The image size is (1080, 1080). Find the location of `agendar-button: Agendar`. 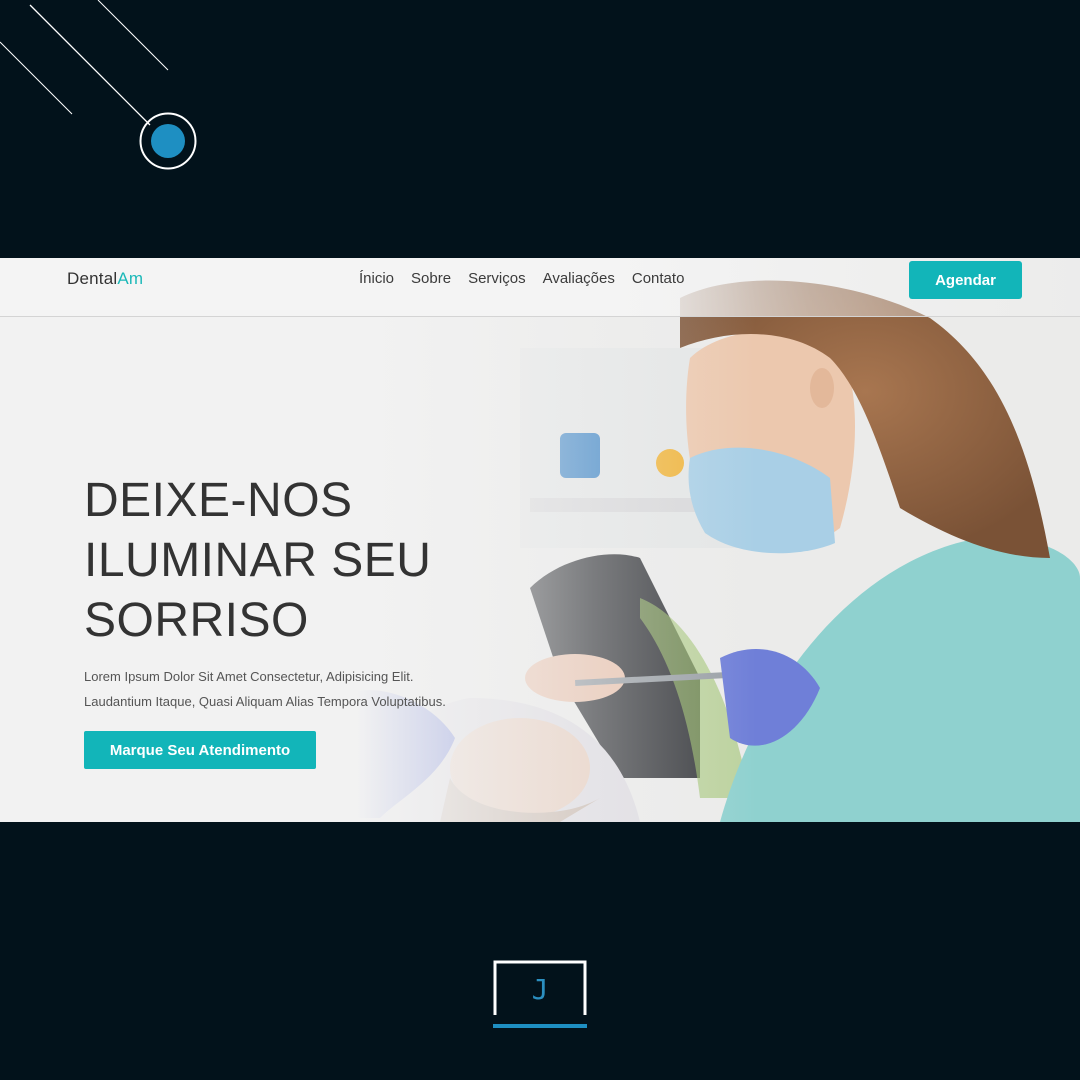

agendar-button: Agendar is located at coordinates (965, 280).